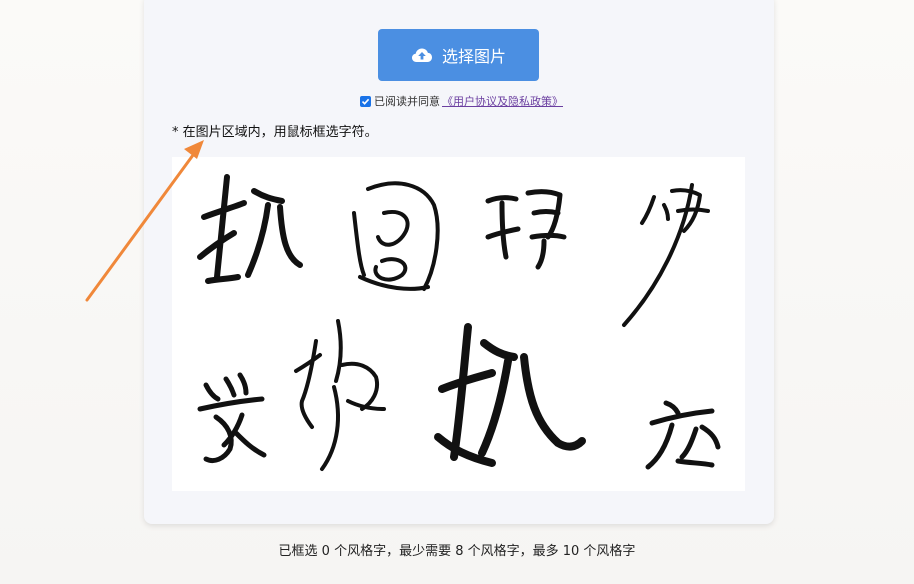 The height and width of the screenshot is (584, 914). What do you see at coordinates (275, 132) in the screenshot?
I see `selection-hint: * 在图片区域内，用鼠标框选字符。` at bounding box center [275, 132].